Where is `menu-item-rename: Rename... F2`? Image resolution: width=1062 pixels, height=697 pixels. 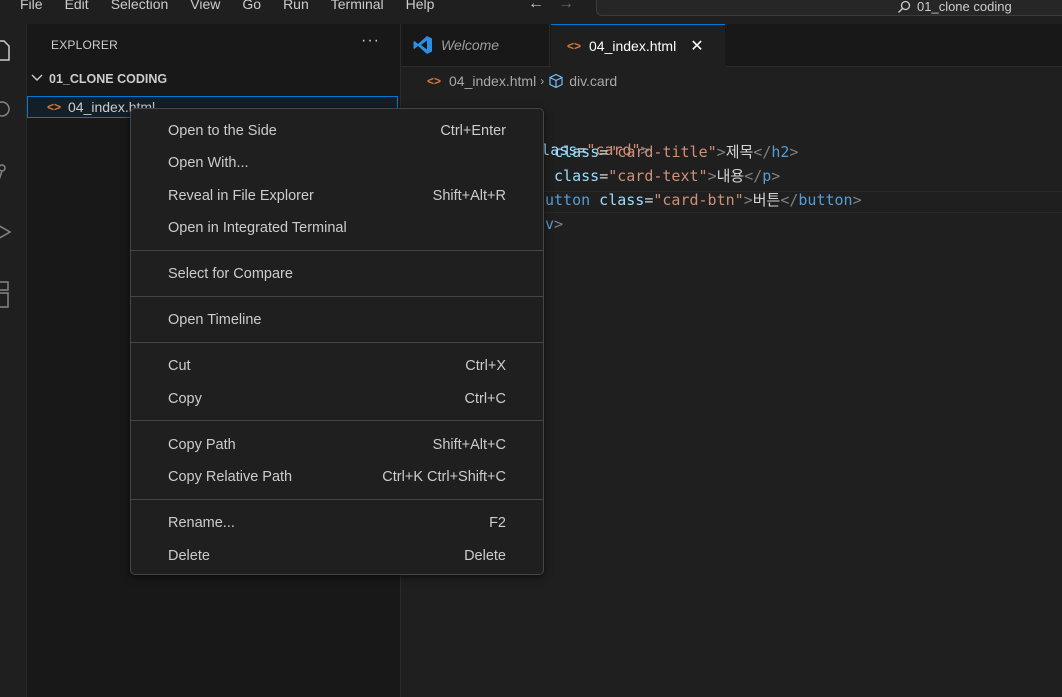 menu-item-rename: Rename... F2 is located at coordinates (337, 523).